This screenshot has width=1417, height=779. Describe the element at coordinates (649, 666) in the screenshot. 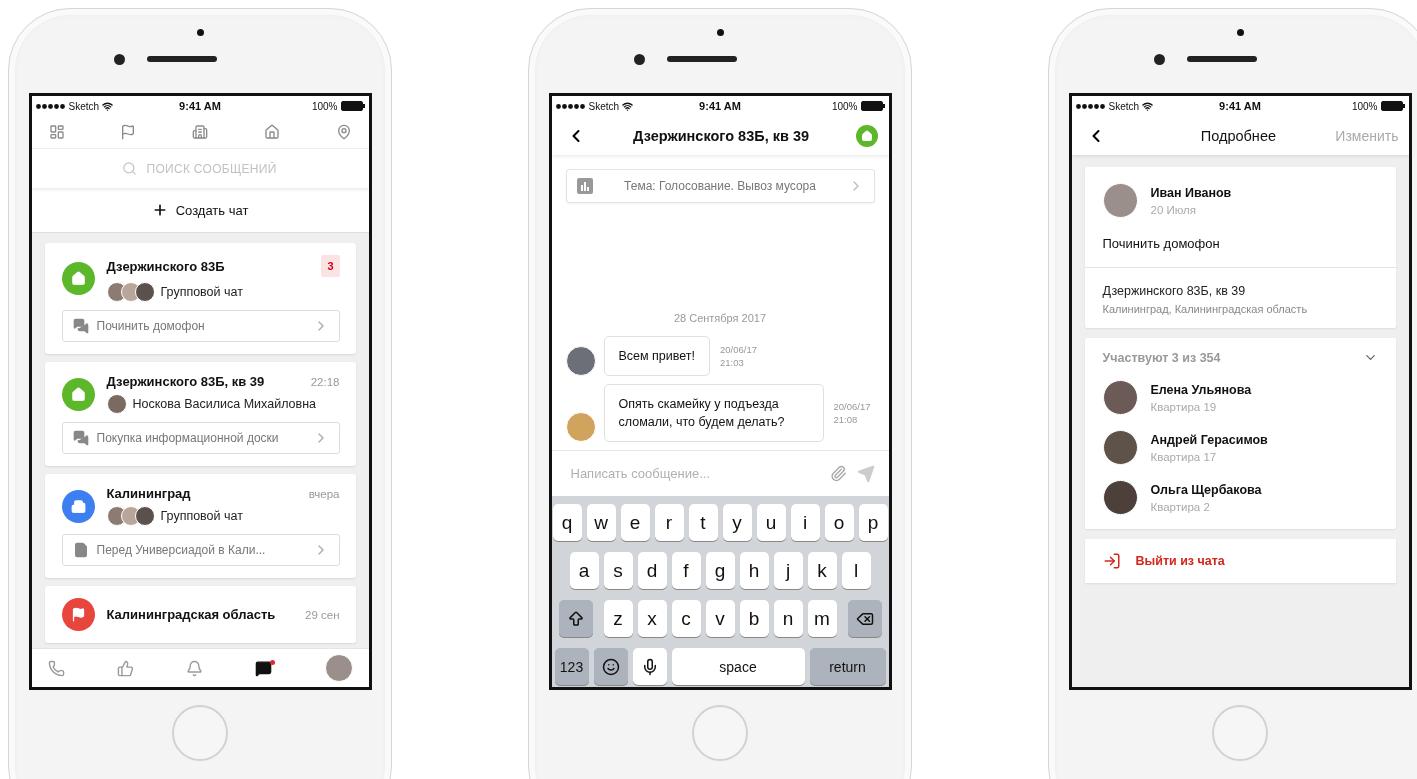

I see `dictation-key` at that location.